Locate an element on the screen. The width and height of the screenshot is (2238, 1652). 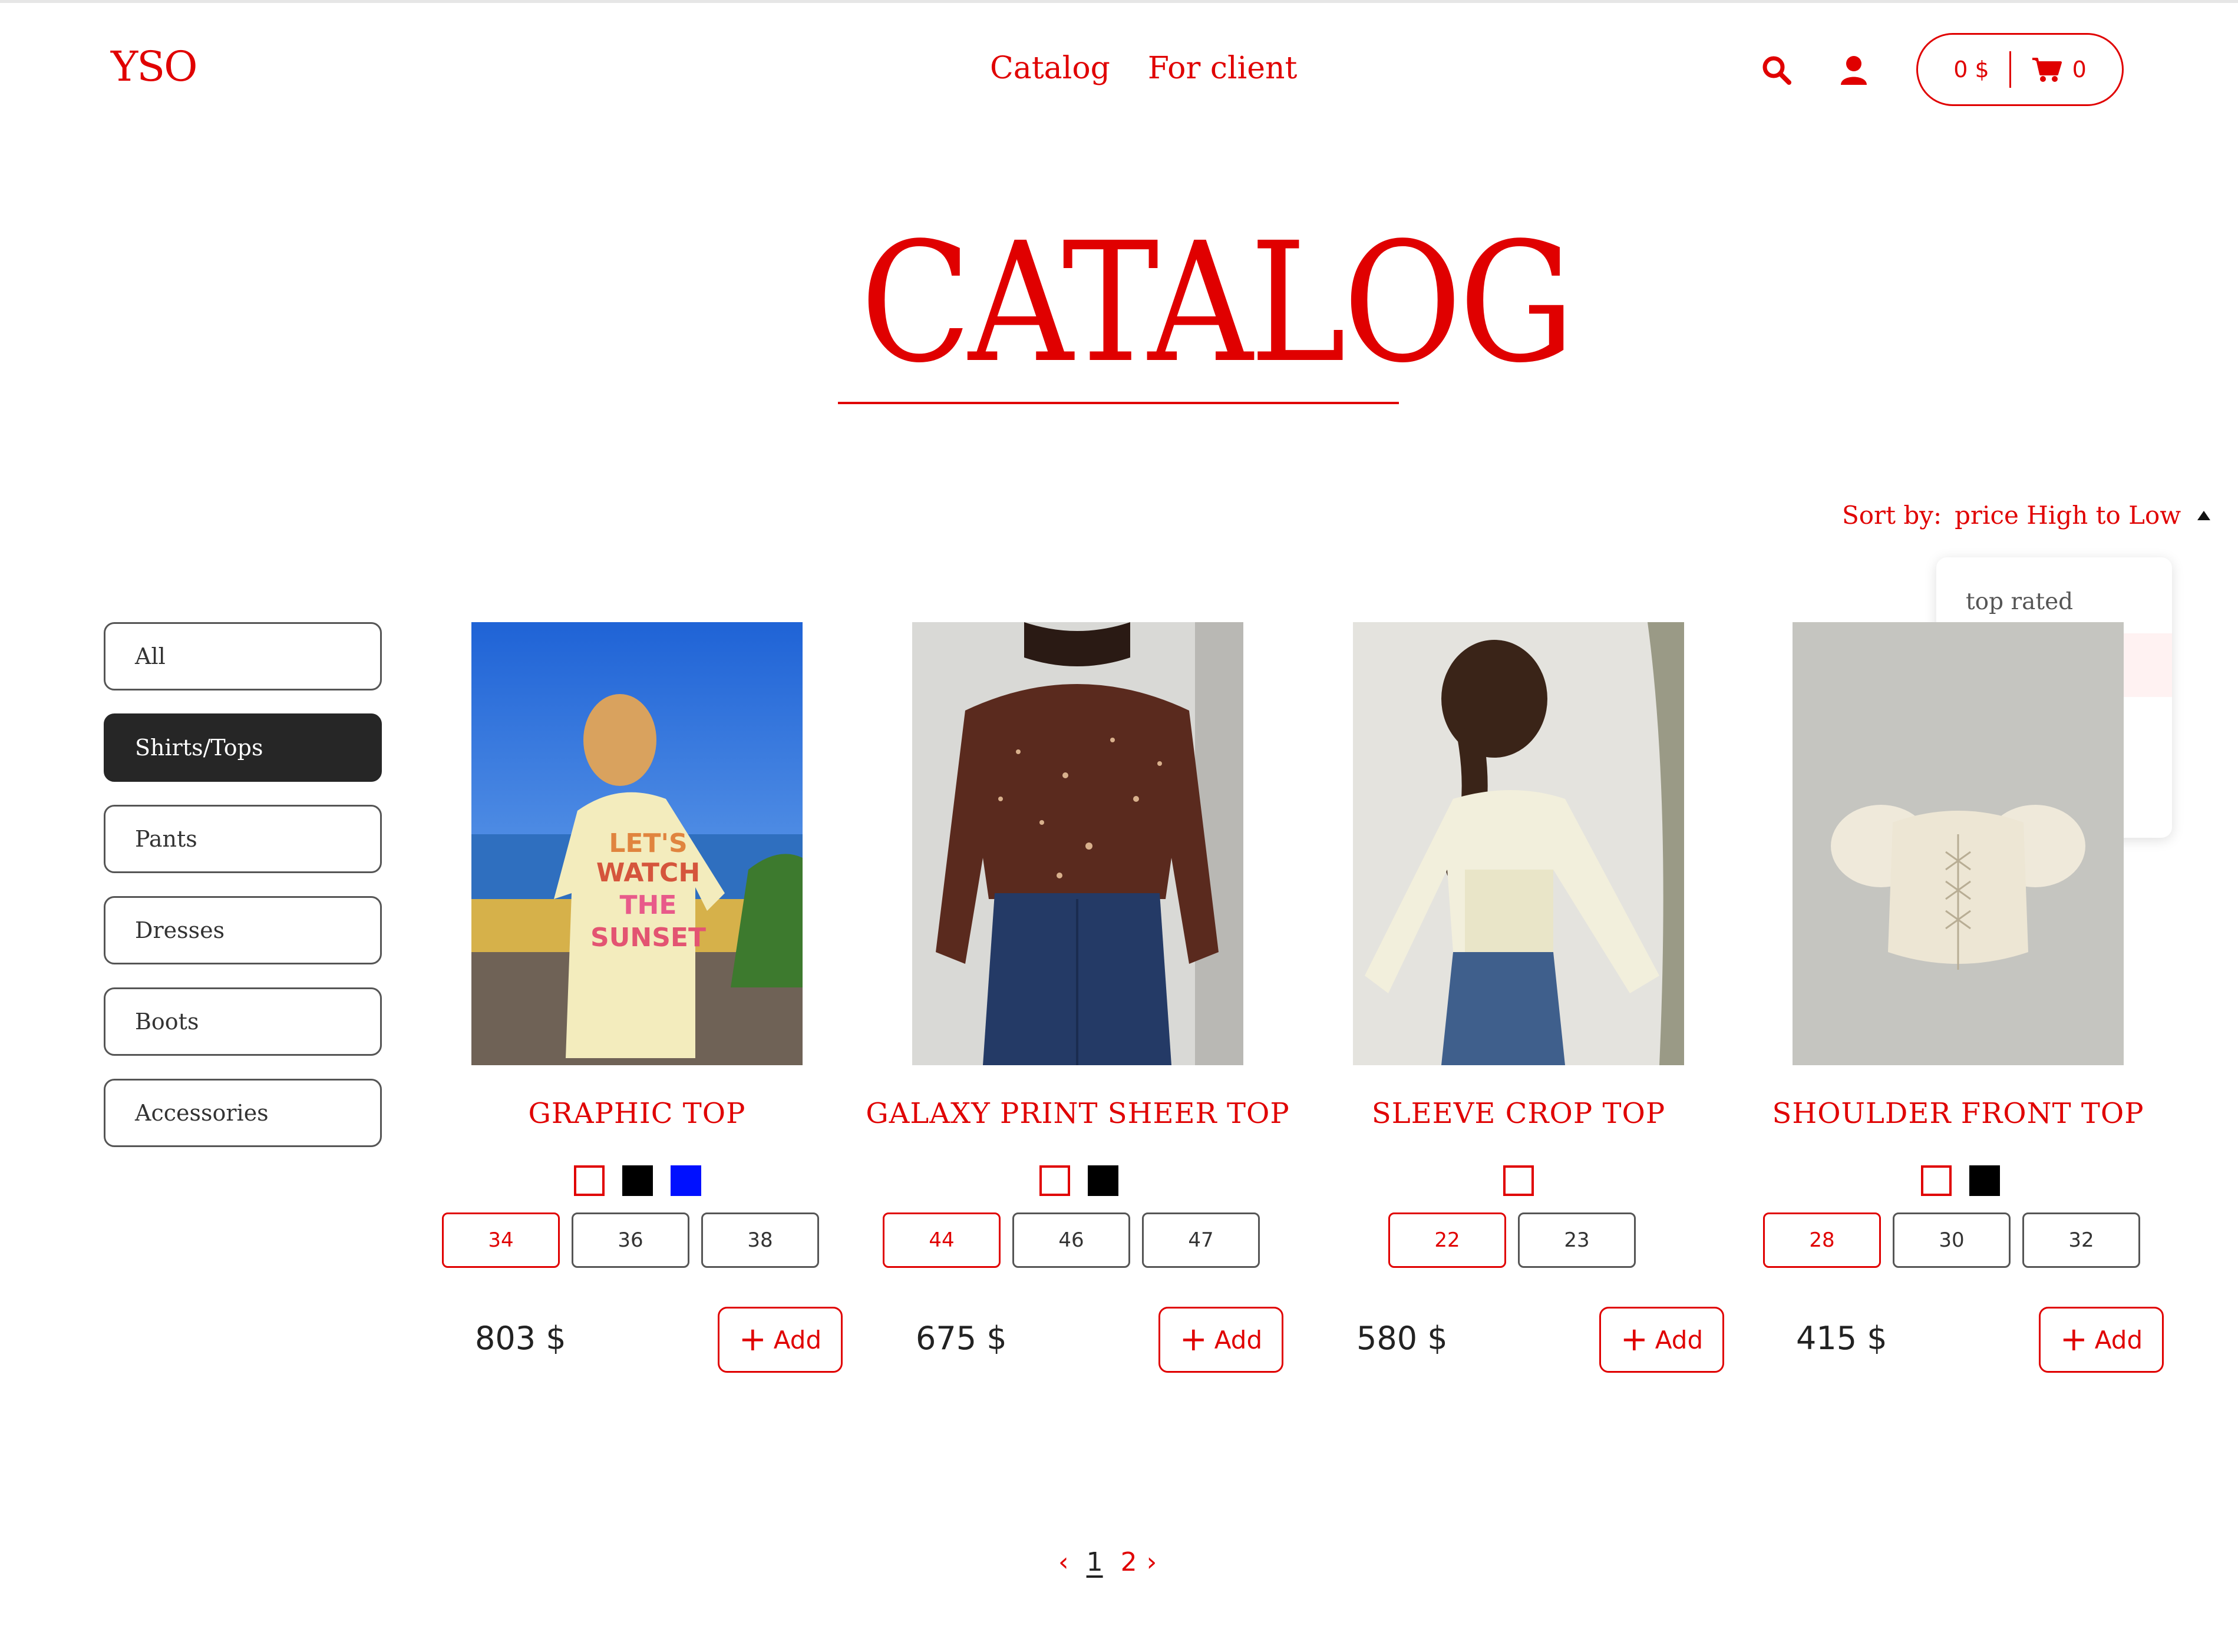
caret-up-icon is located at coordinates (2204, 515).